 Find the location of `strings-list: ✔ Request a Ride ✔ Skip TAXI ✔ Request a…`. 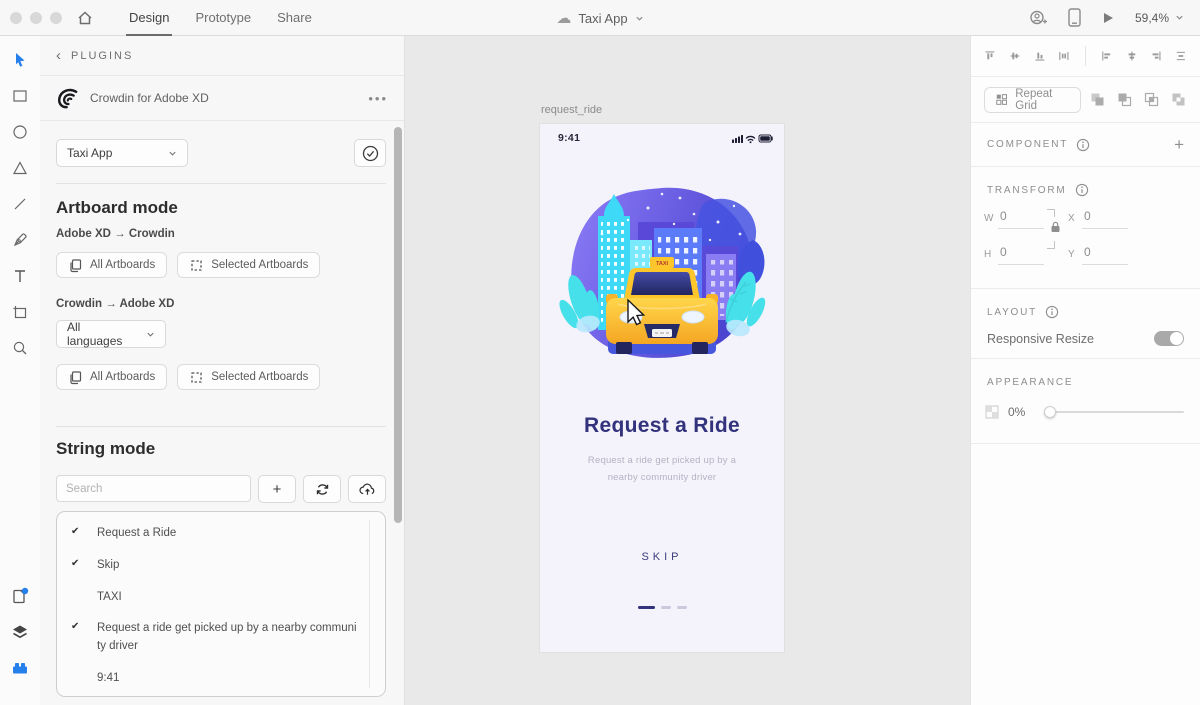

strings-list: ✔ Request a Ride ✔ Skip TAXI ✔ Request a… is located at coordinates (221, 604).